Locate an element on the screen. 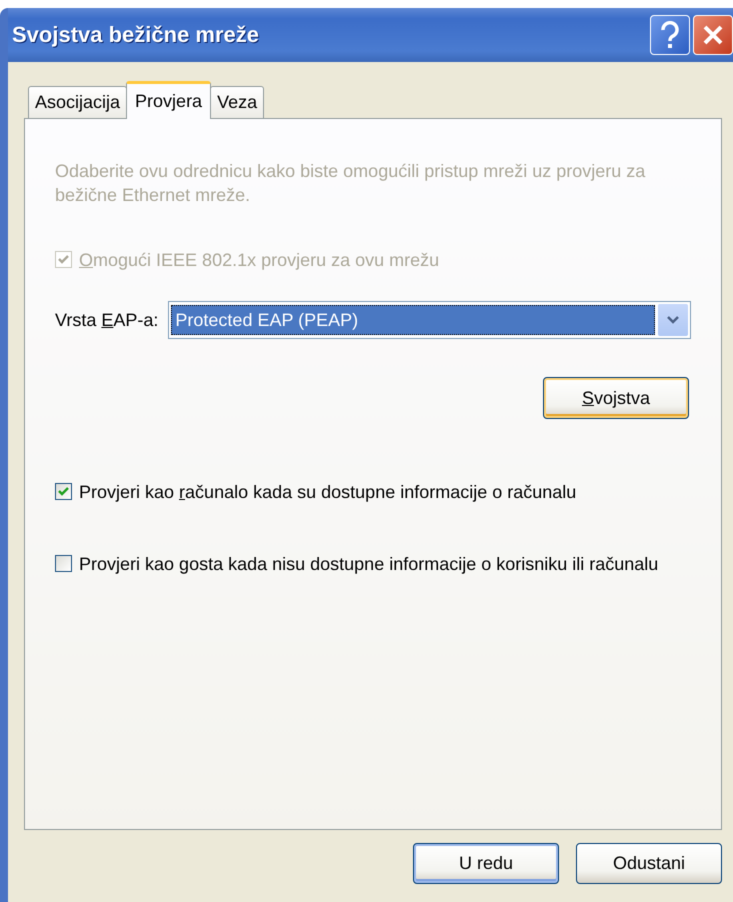 The width and height of the screenshot is (733, 902). question-mark-icon is located at coordinates (670, 35).